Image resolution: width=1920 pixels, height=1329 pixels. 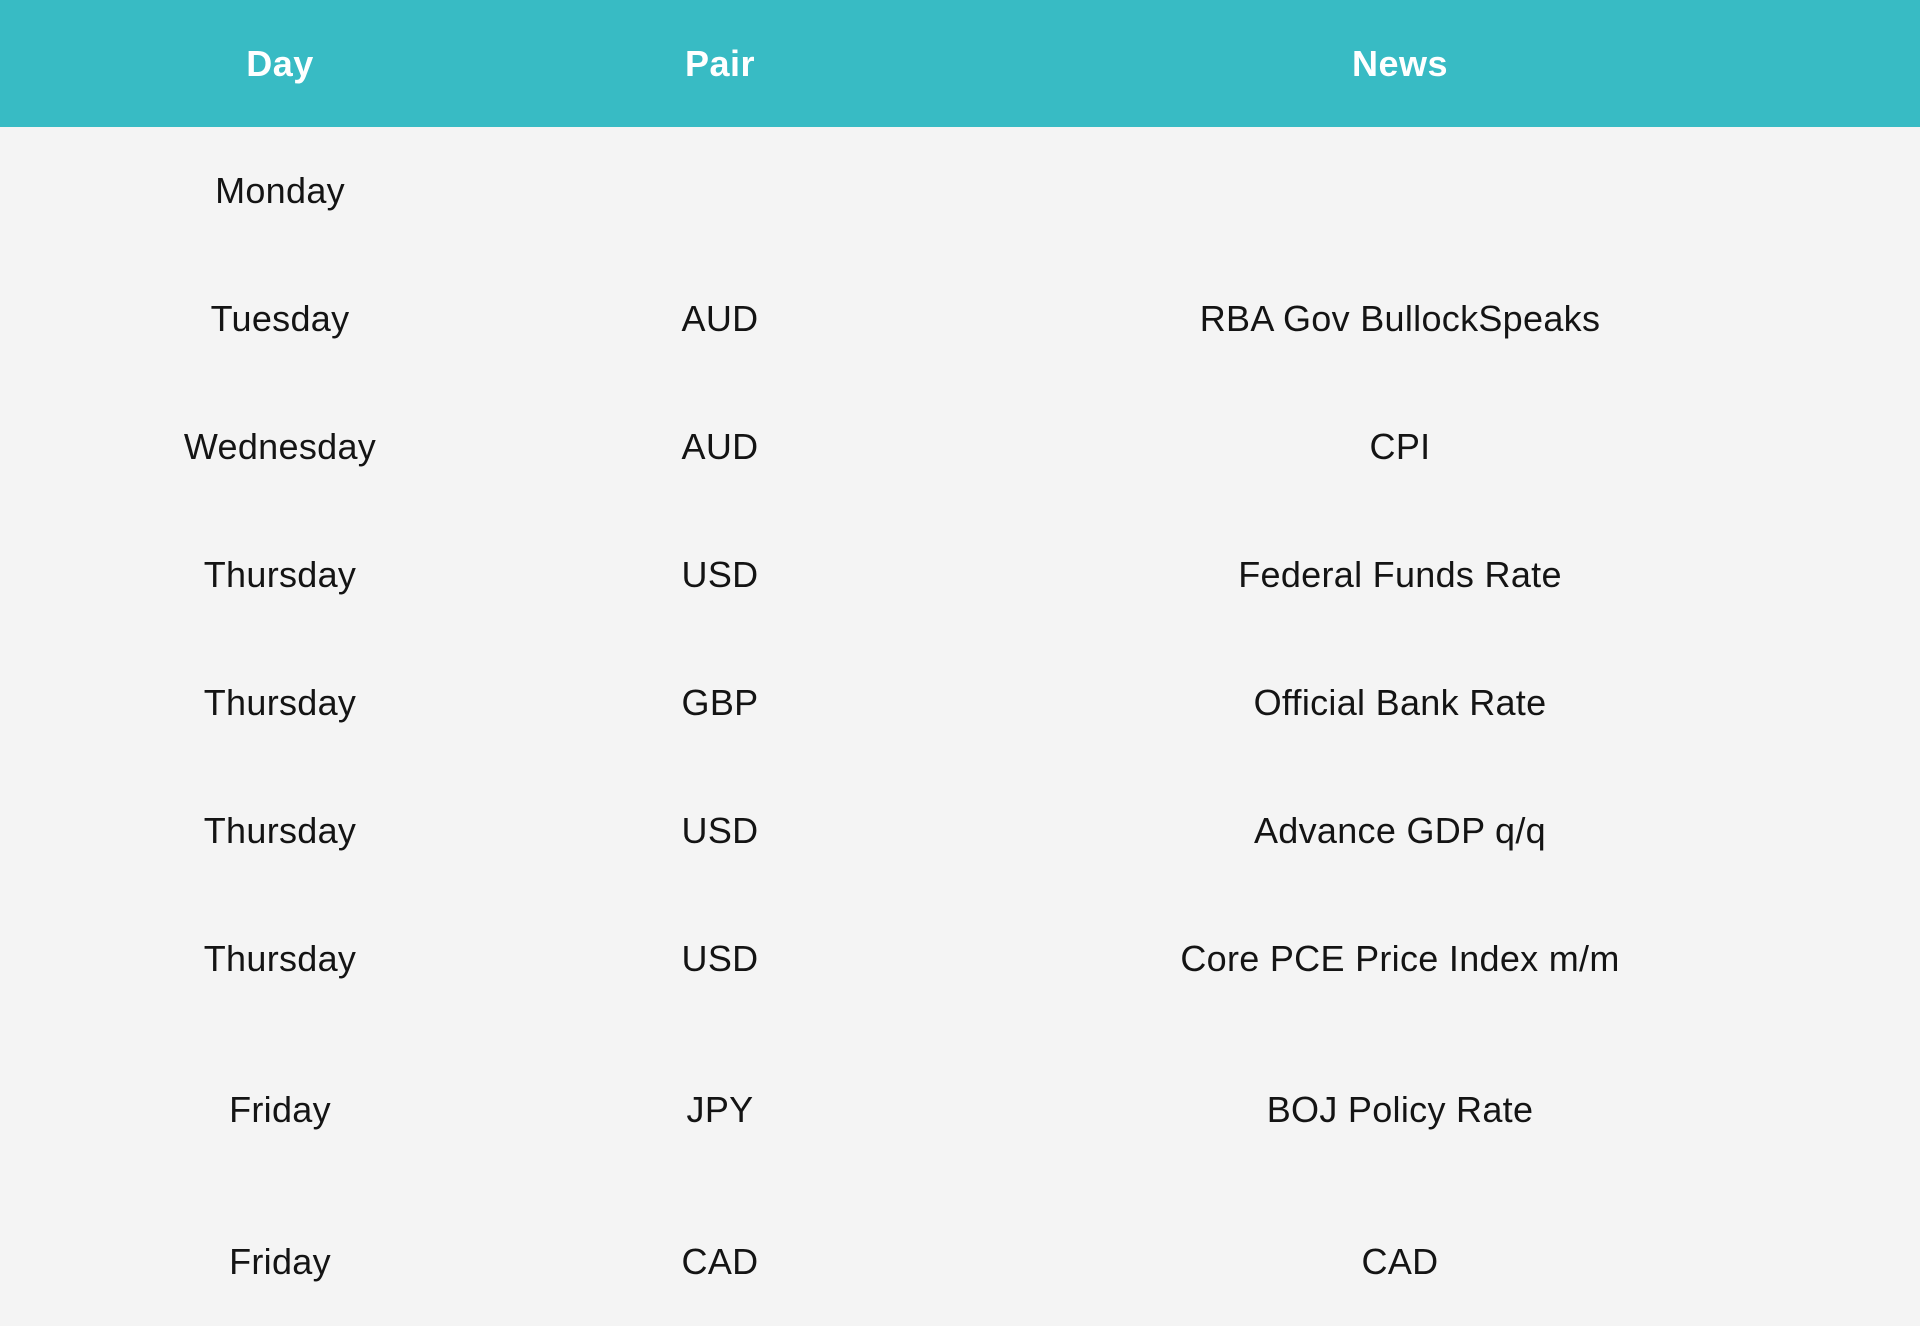 What do you see at coordinates (1400, 958) in the screenshot?
I see `cell-news: Core PCE Price Index m/m` at bounding box center [1400, 958].